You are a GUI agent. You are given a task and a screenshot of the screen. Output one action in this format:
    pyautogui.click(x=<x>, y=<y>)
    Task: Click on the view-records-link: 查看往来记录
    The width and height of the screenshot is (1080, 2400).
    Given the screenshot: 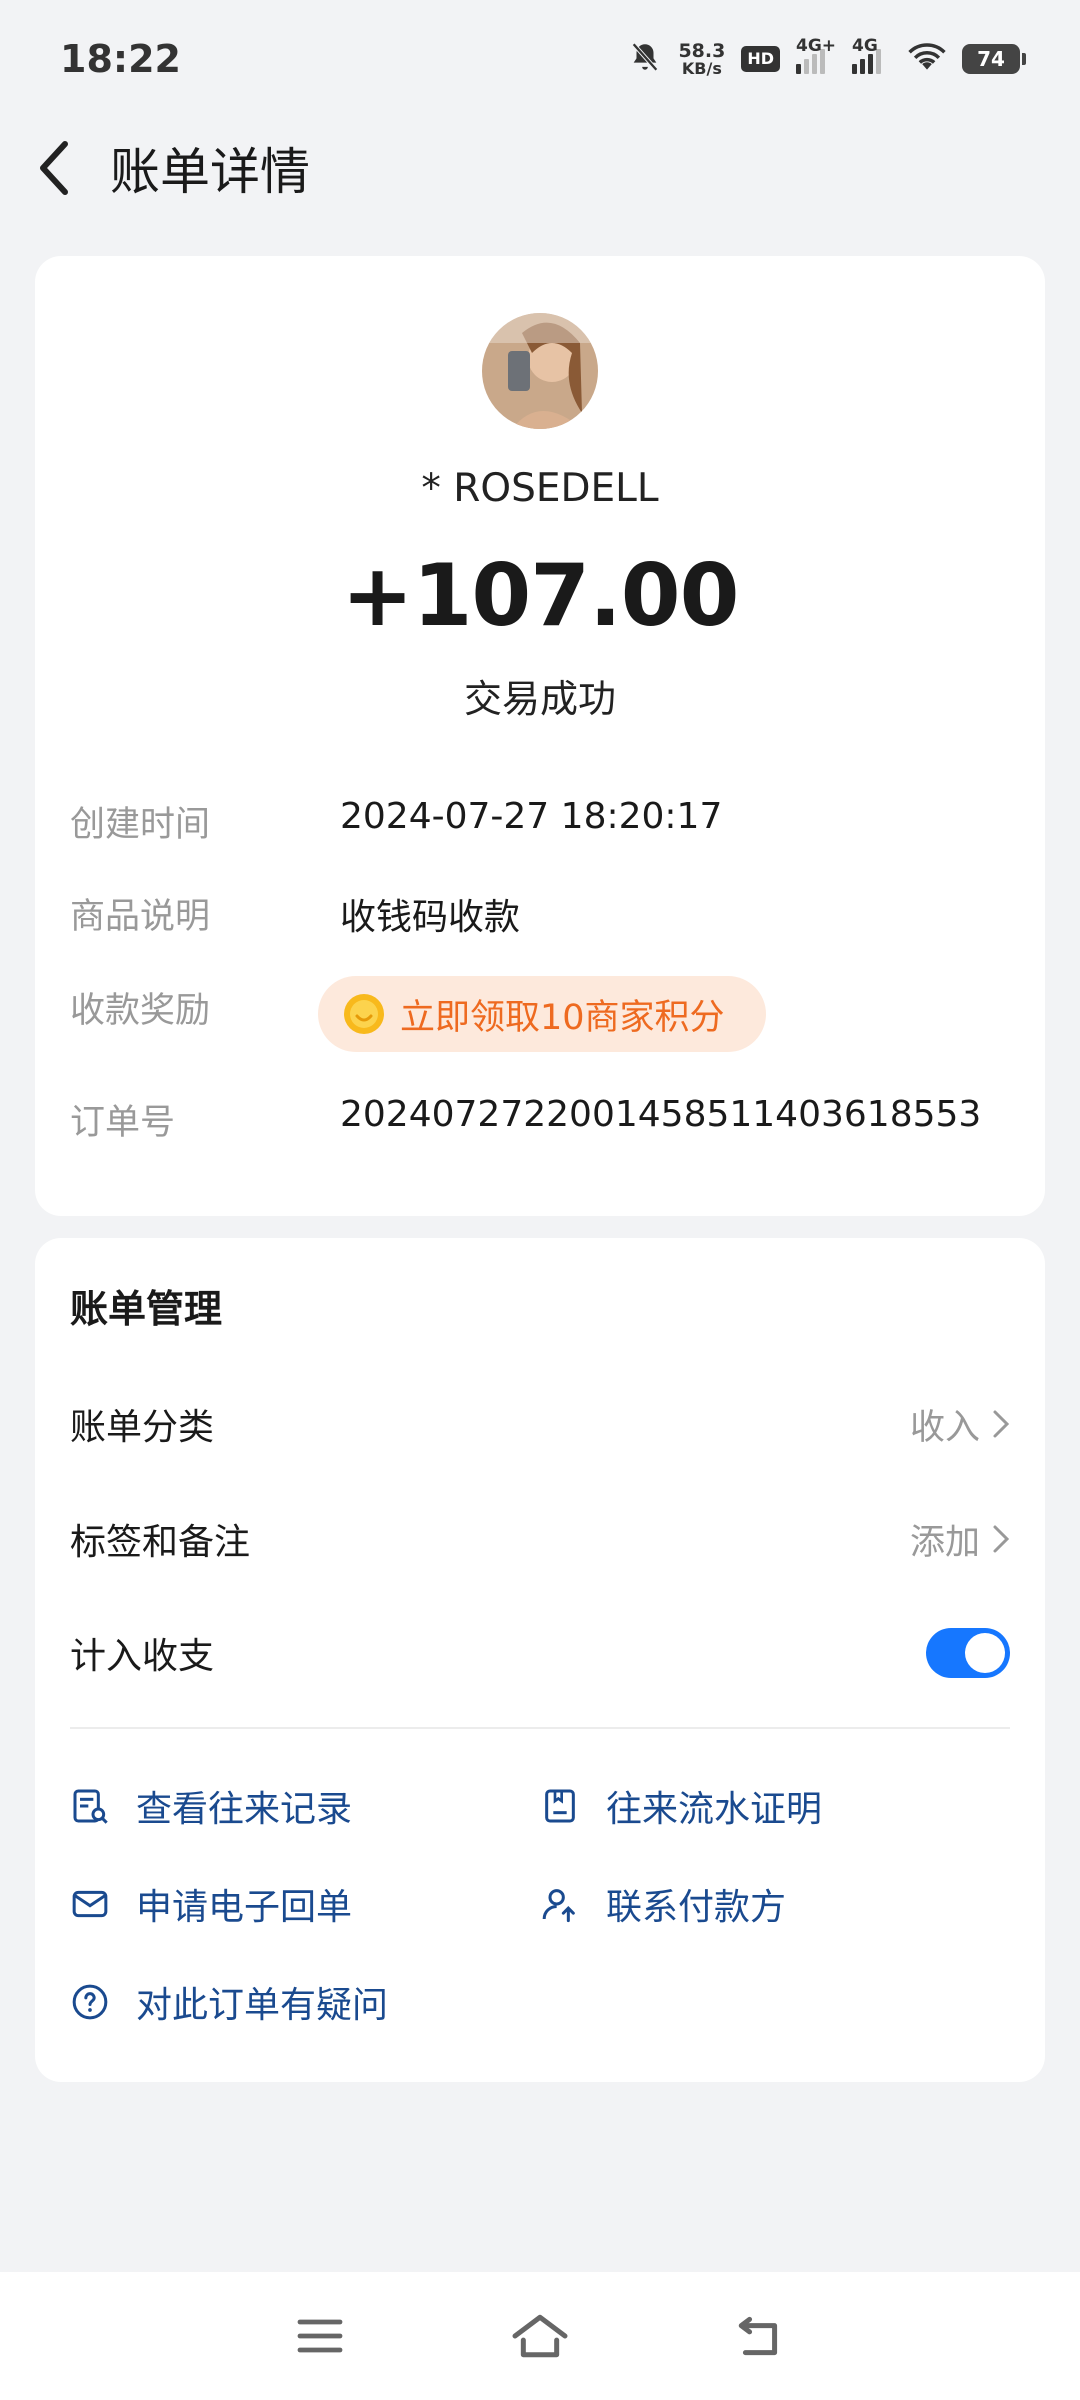 What is the action you would take?
    pyautogui.click(x=211, y=1806)
    